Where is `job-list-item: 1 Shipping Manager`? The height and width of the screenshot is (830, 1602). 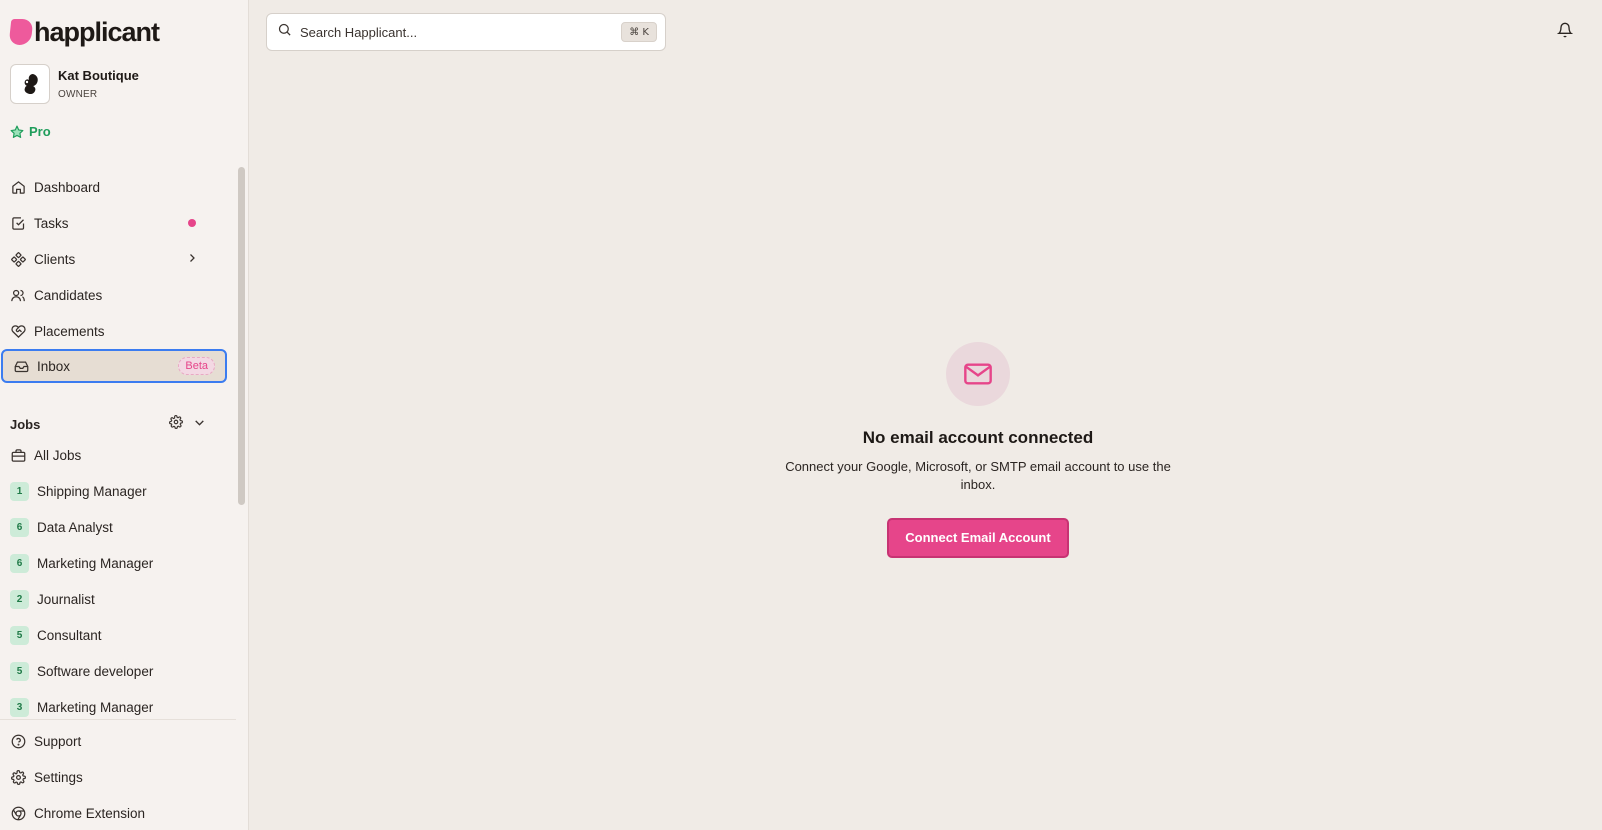
job-list-item: 1 Shipping Manager is located at coordinates (113, 491).